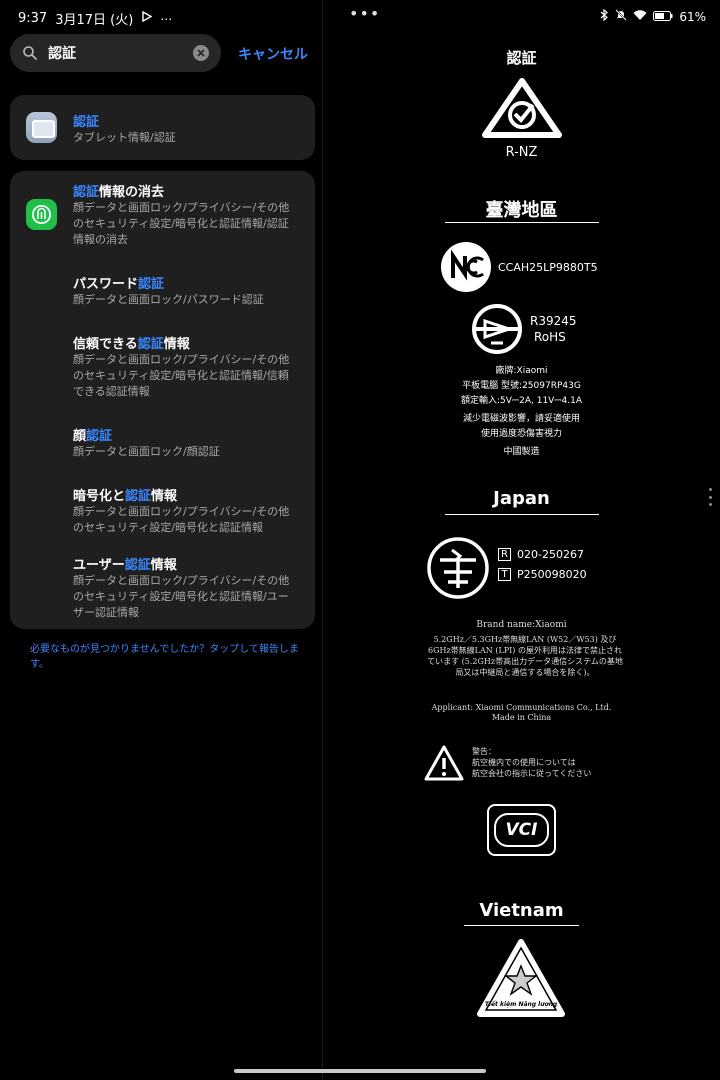 The image size is (720, 1080). I want to click on giteki-mark-icon, so click(458, 570).